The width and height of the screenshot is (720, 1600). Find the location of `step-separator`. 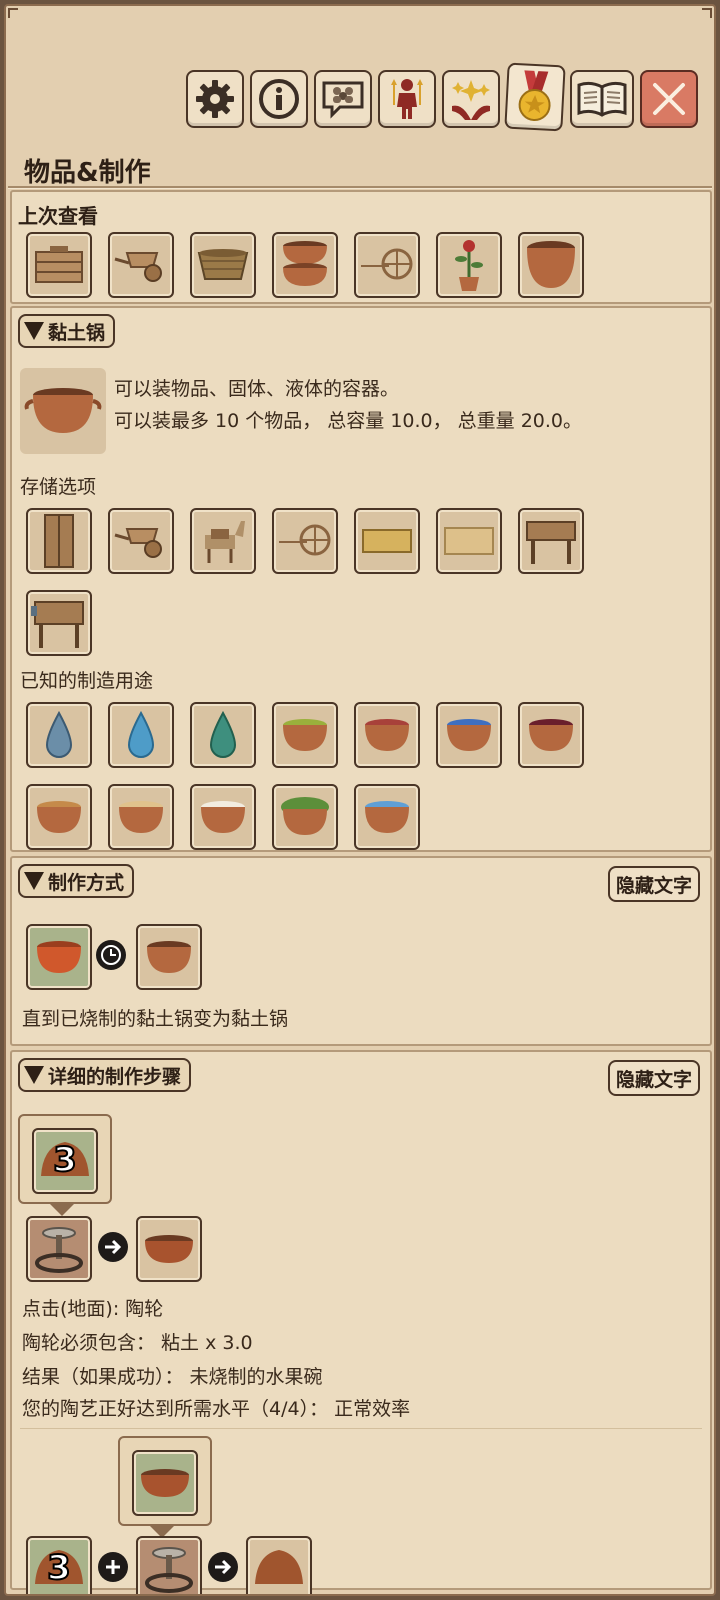

step-separator is located at coordinates (361, 1428).